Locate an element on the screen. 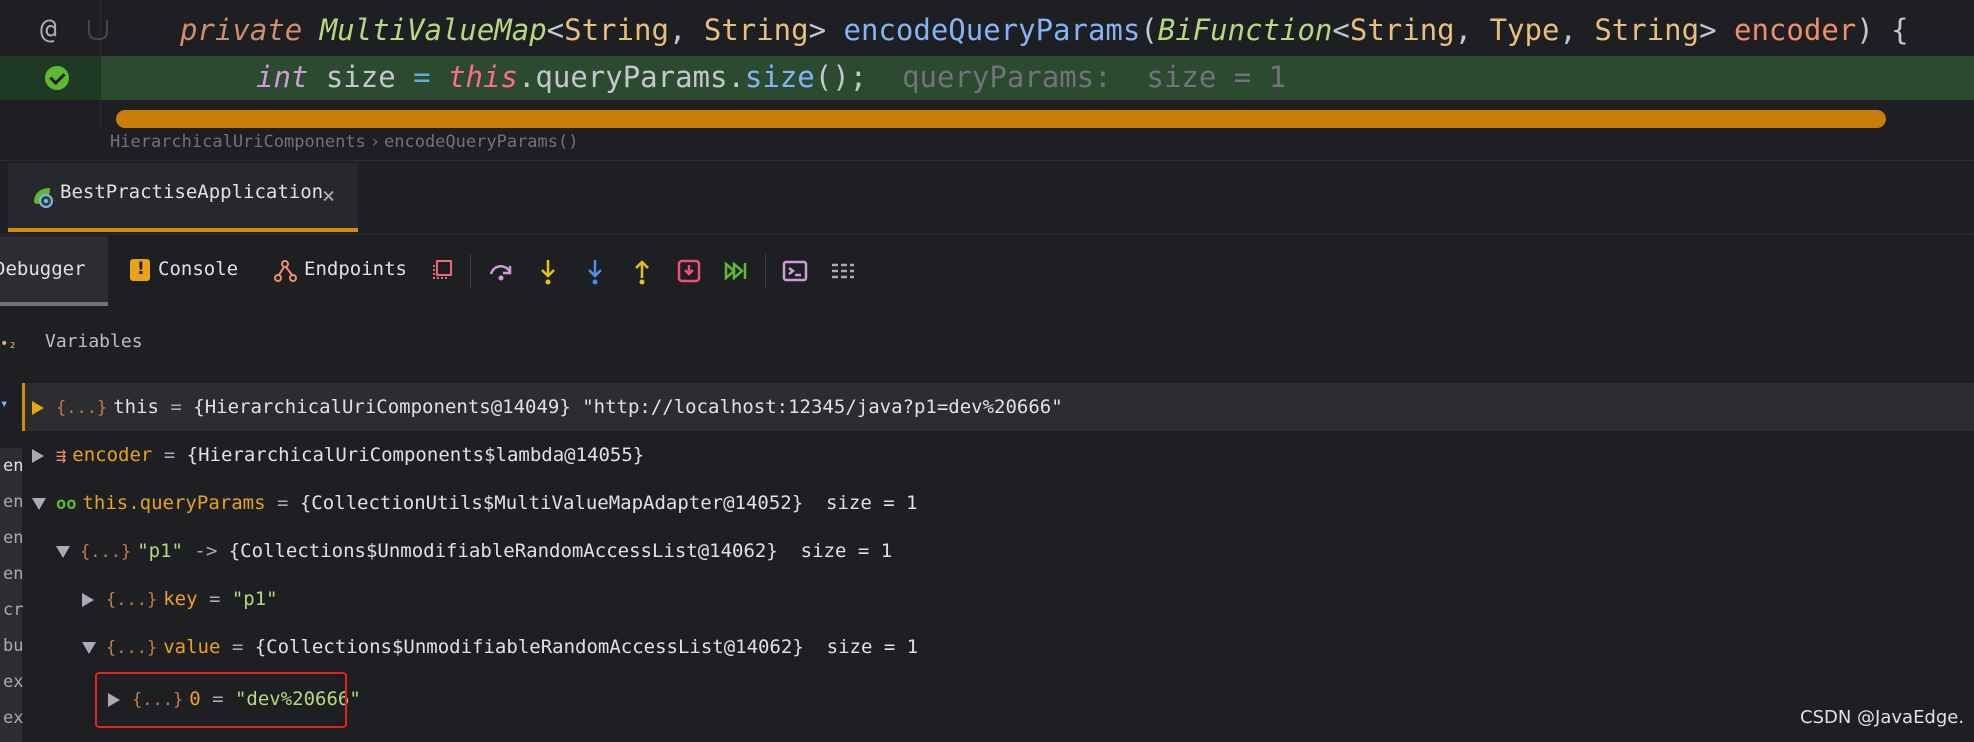 This screenshot has width=1974, height=742. expand-frames-icon: ▾ is located at coordinates (4, 404).